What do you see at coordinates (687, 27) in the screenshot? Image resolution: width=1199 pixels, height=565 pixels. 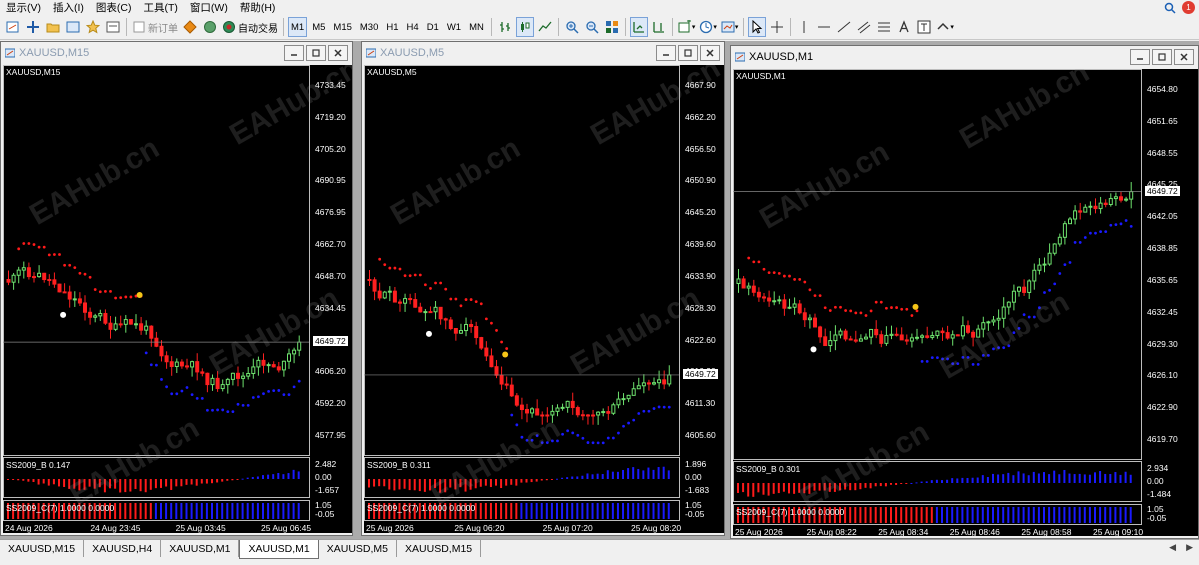 I see `indicators-button: ▾` at bounding box center [687, 27].